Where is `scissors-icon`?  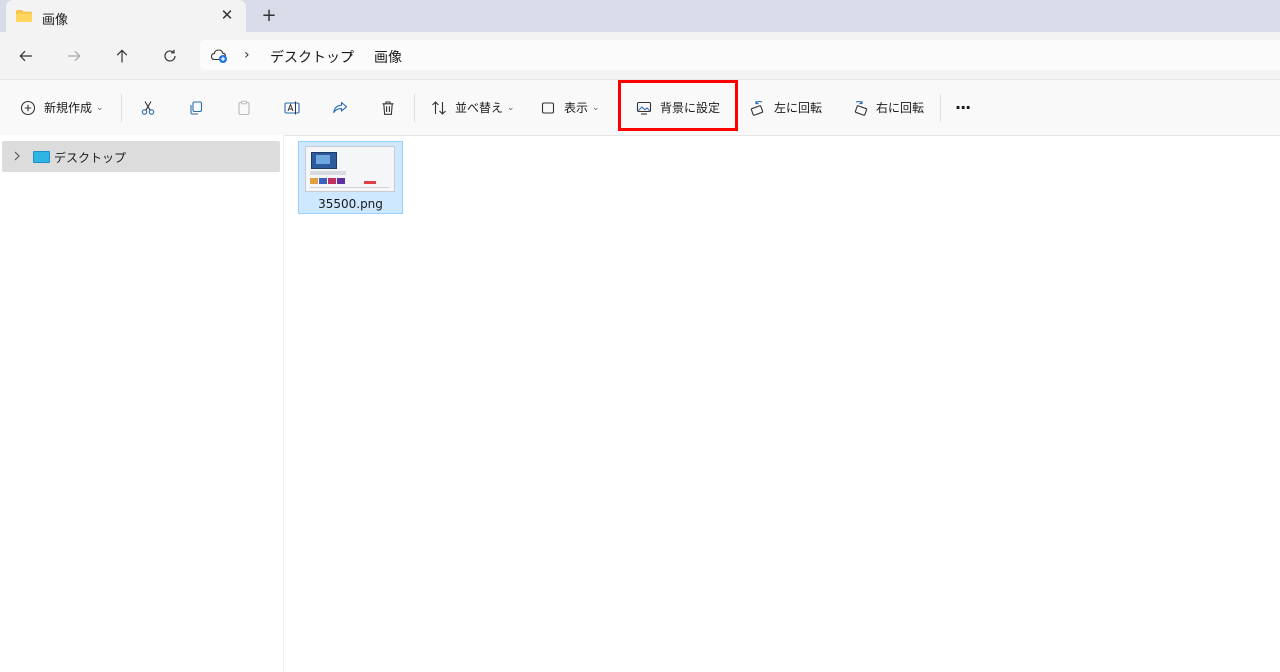
scissors-icon is located at coordinates (148, 107).